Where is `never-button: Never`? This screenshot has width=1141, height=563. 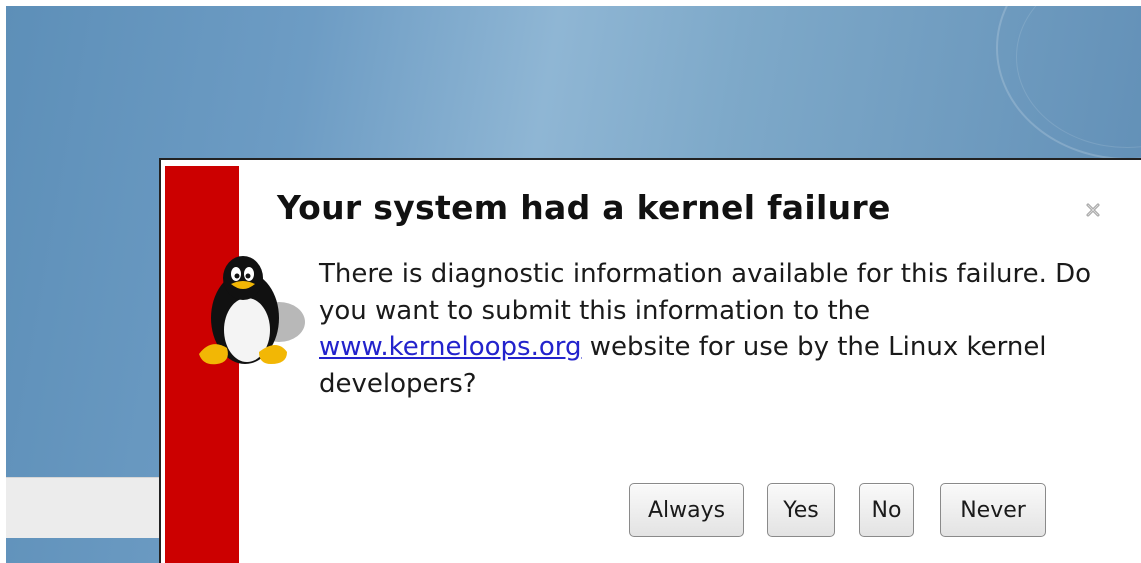
never-button: Never is located at coordinates (993, 510).